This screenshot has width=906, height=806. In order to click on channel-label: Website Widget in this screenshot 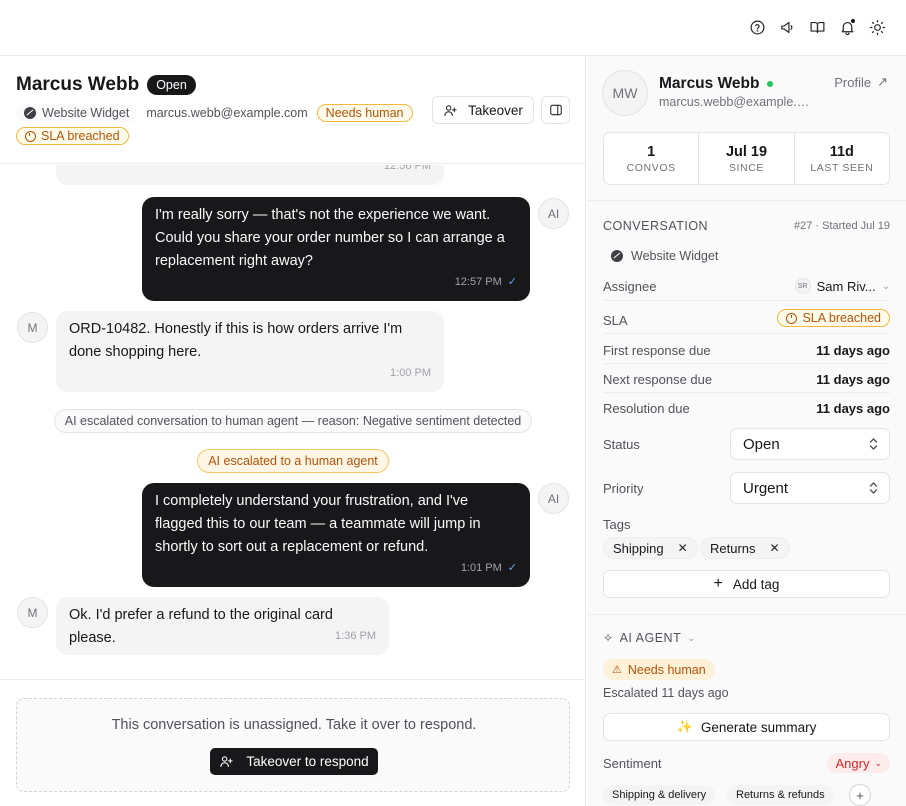, I will do `click(86, 113)`.